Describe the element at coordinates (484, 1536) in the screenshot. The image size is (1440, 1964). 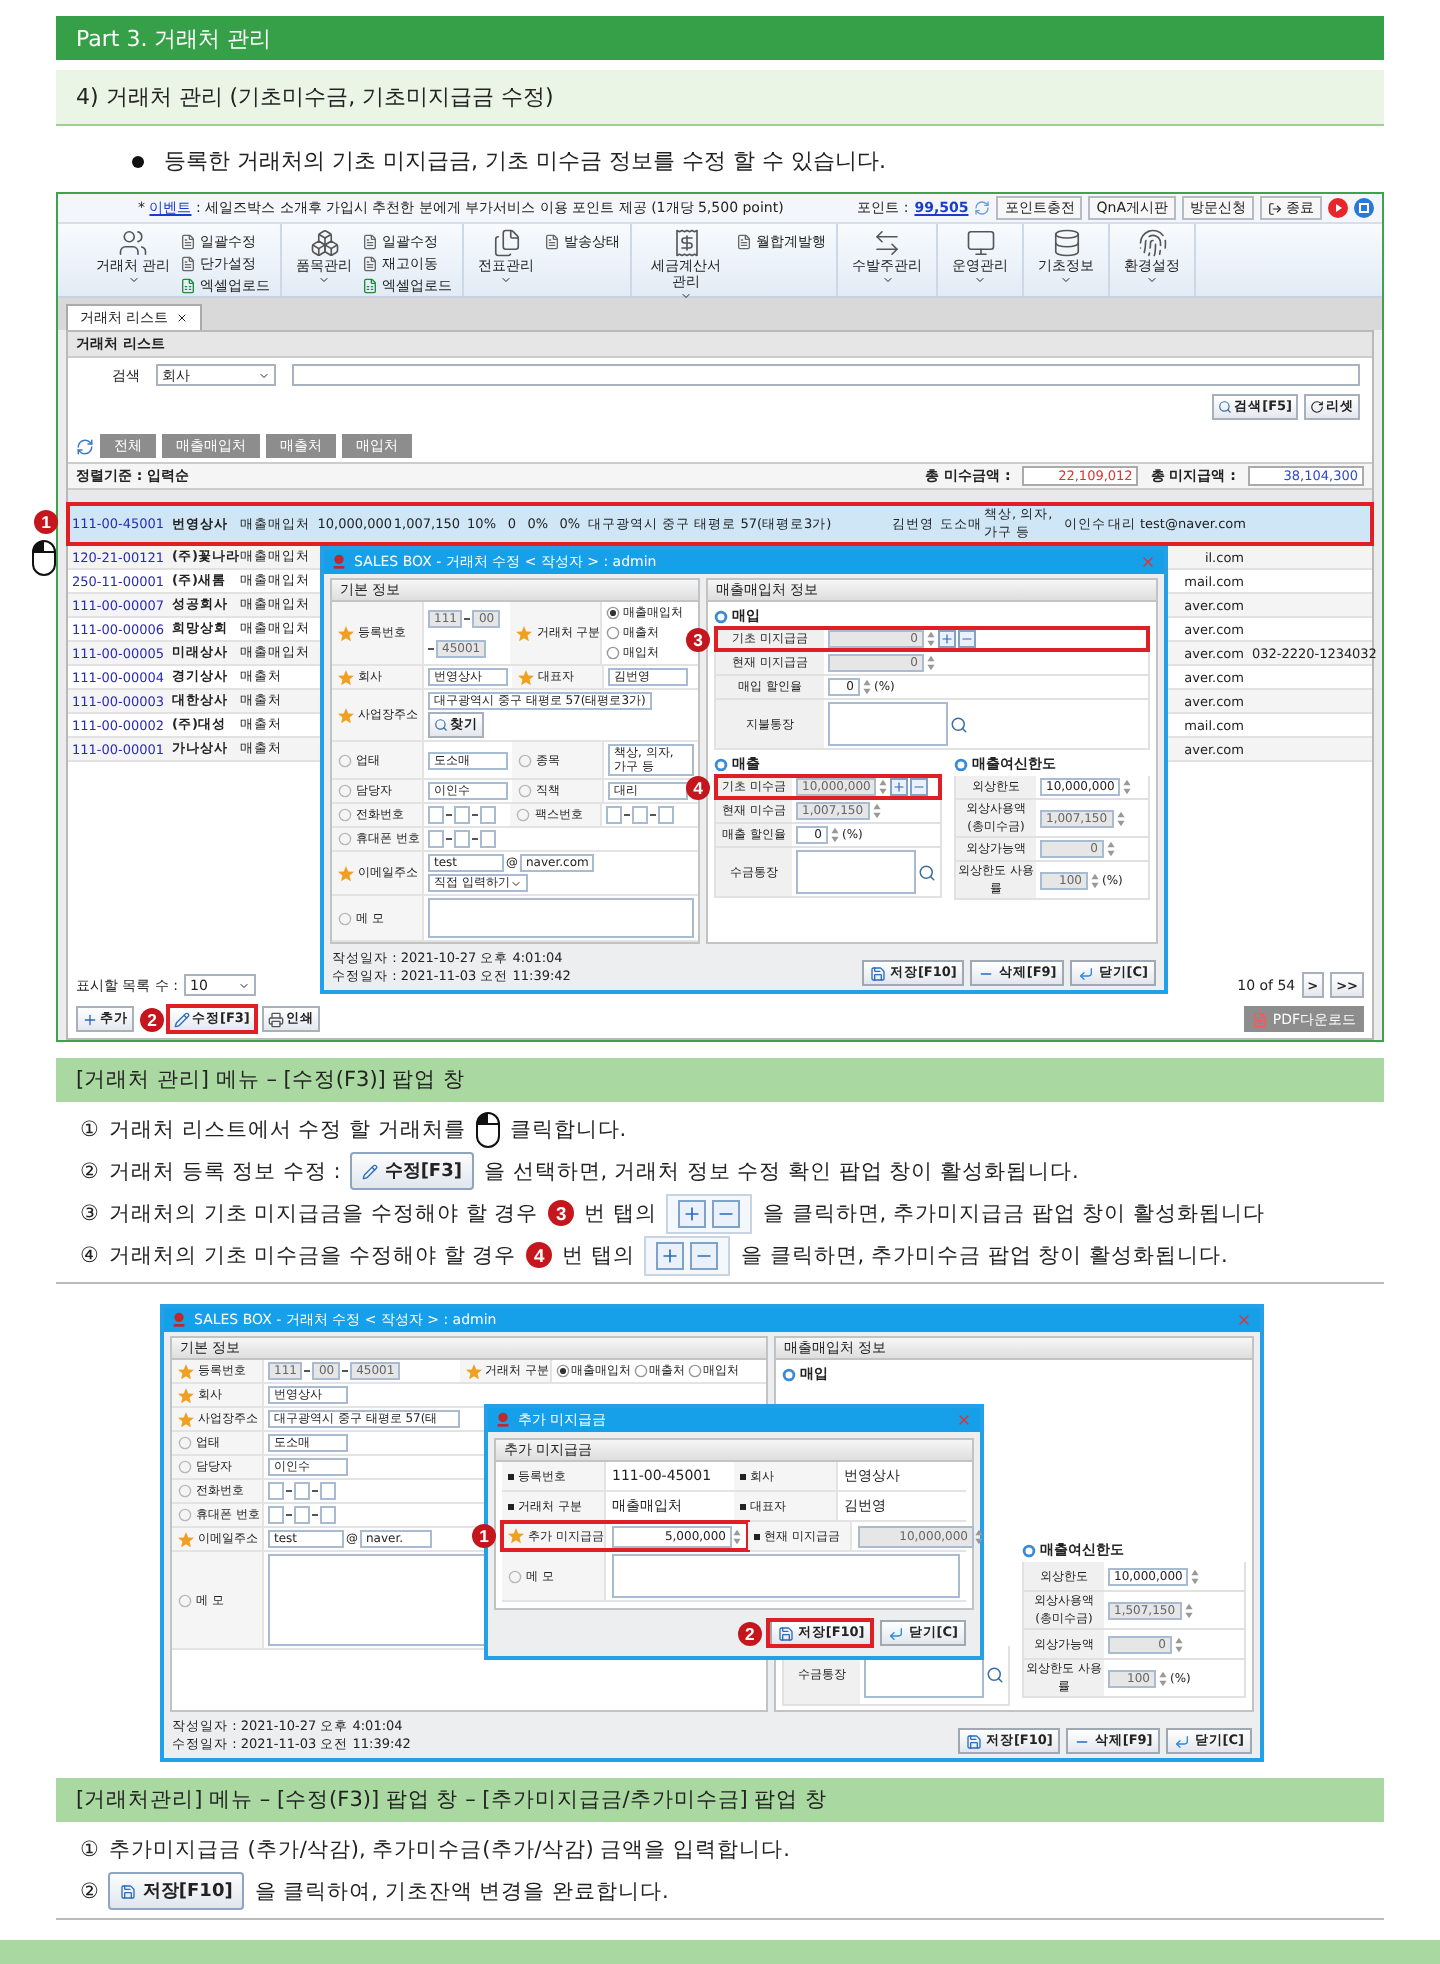
I see `callout-badge: 1` at that location.